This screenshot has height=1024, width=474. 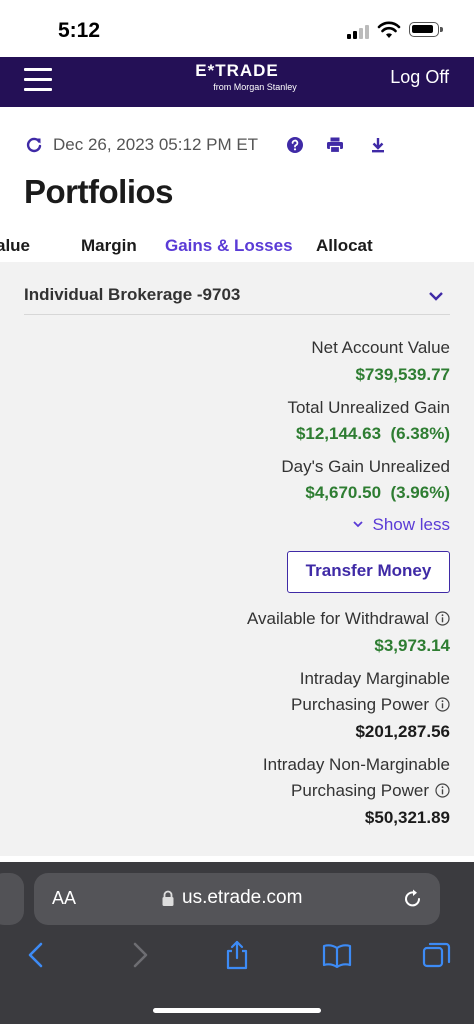 I want to click on net-account-value-label: Net Account Value, so click(x=380, y=347).